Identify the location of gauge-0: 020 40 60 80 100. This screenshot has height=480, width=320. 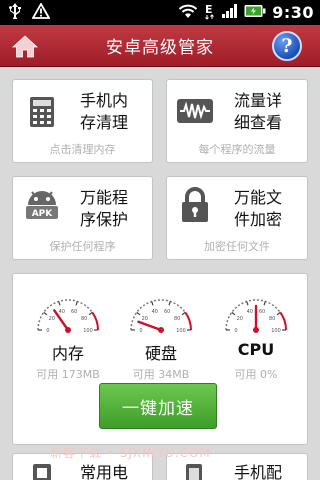
(68, 316).